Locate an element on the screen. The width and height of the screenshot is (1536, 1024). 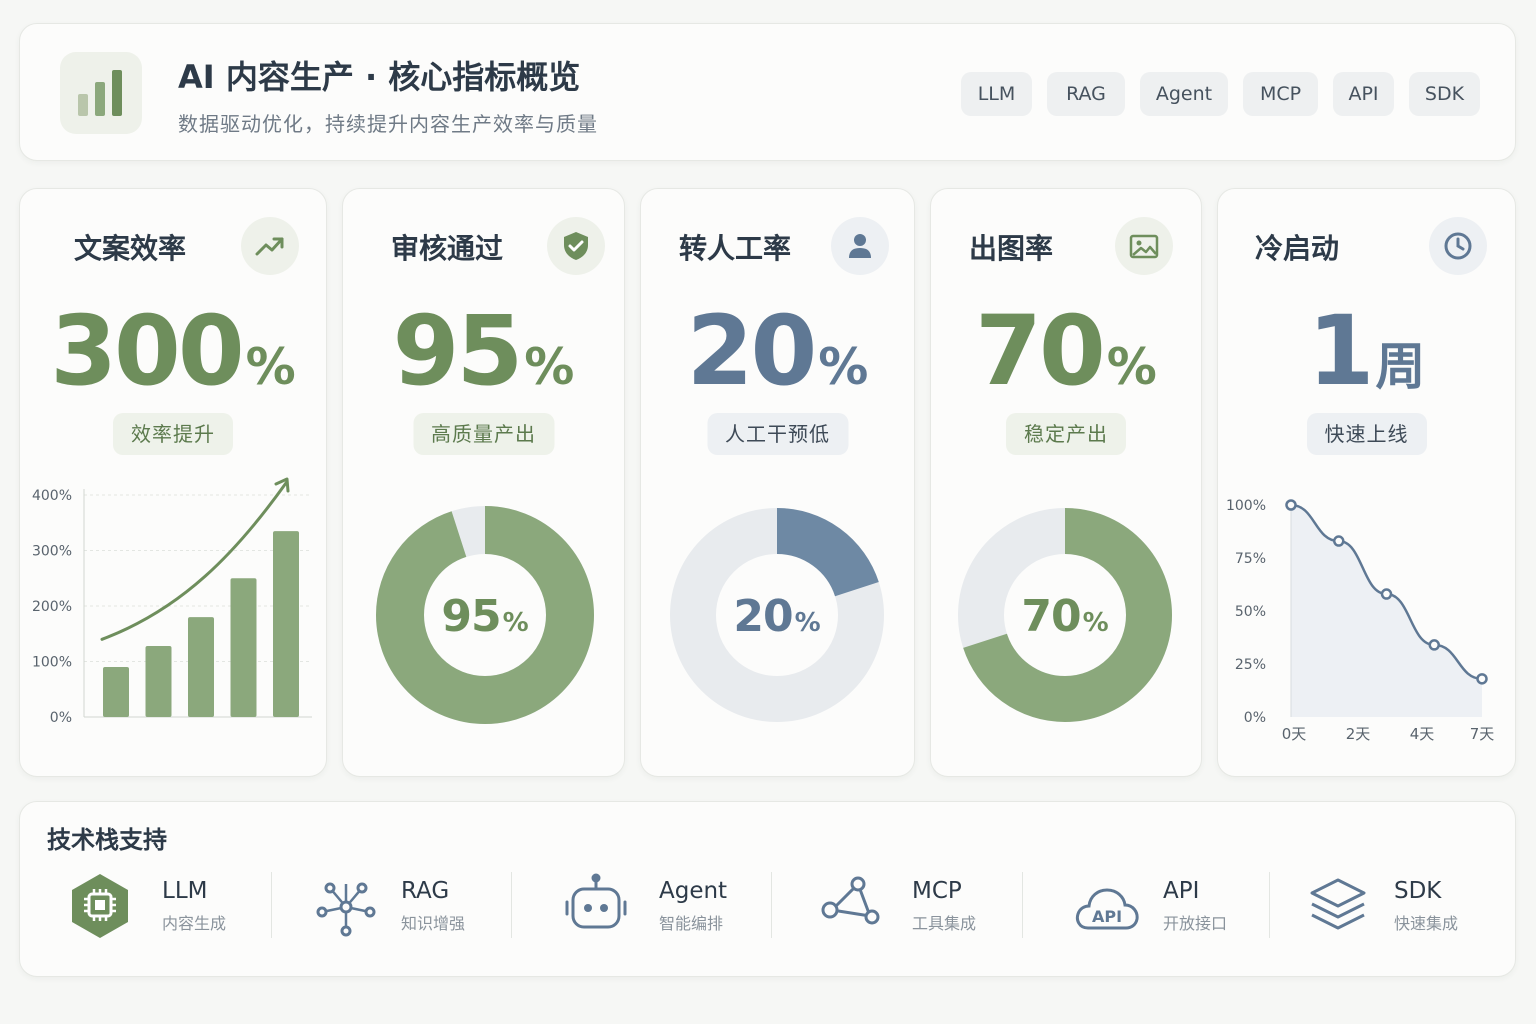
x-tick-label: 7天 is located at coordinates (1482, 734).